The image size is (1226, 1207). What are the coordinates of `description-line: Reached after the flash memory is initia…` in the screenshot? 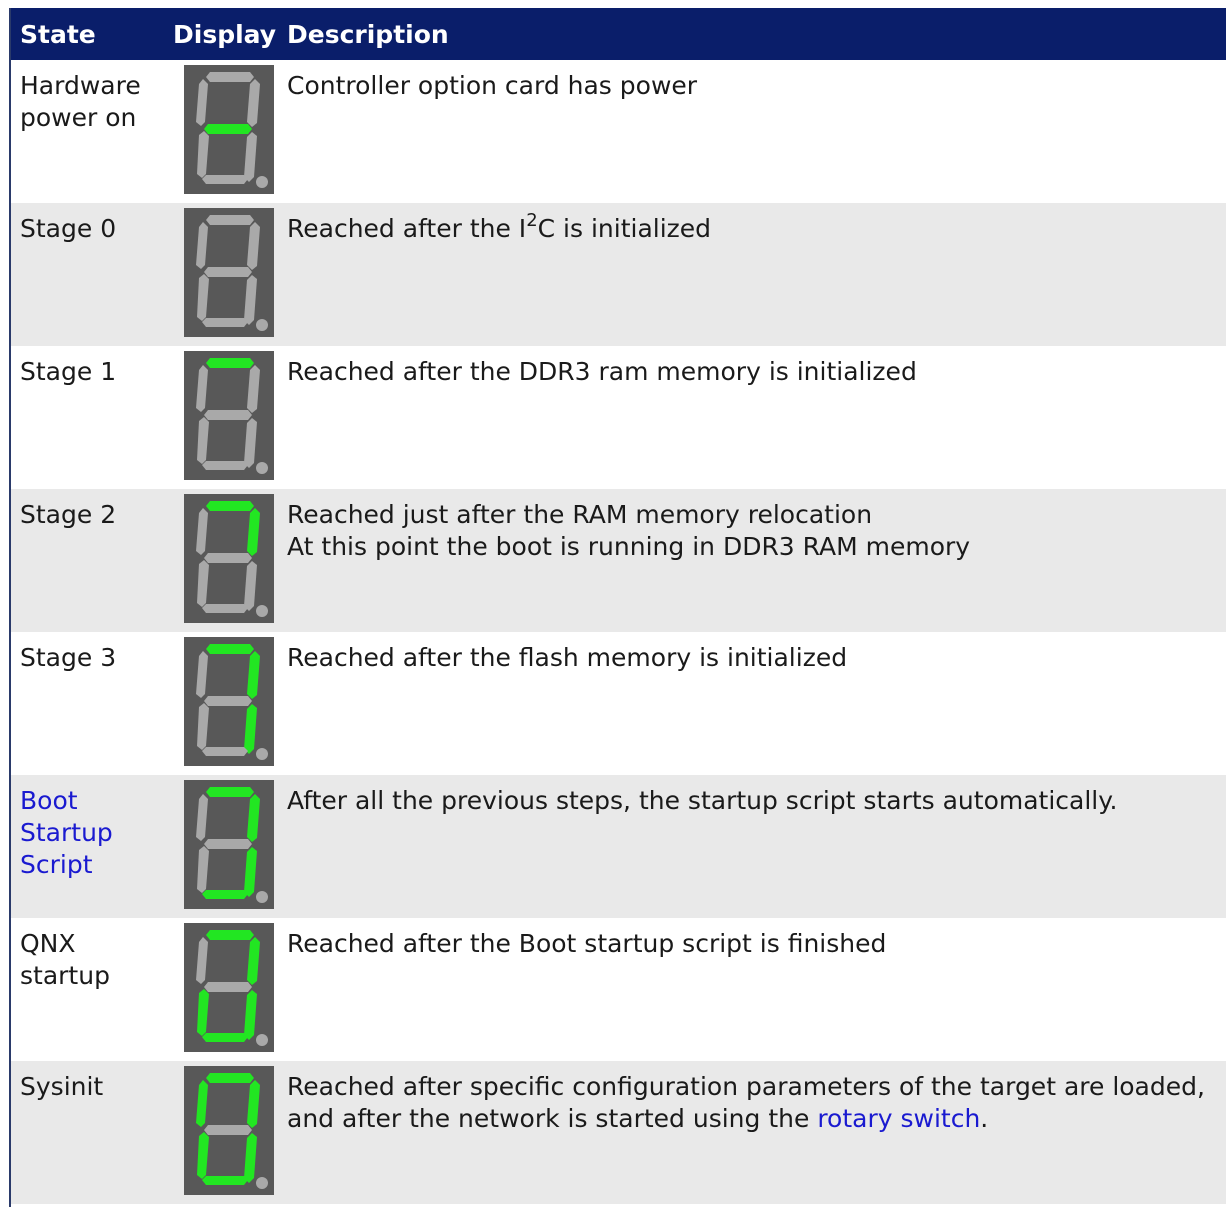 It's located at (567, 657).